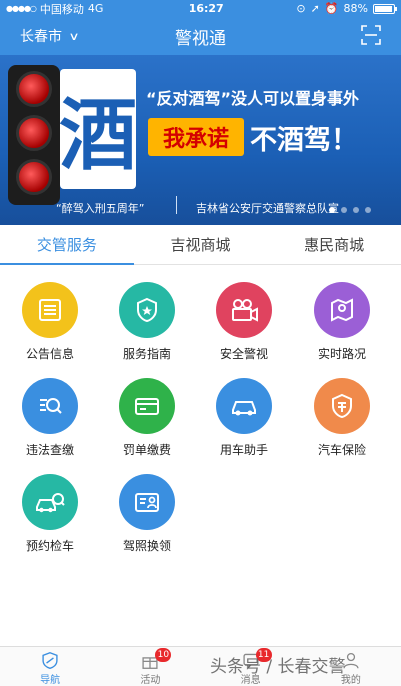 The width and height of the screenshot is (401, 686). Describe the element at coordinates (49, 354) in the screenshot. I see `service-label: 公告信息` at that location.